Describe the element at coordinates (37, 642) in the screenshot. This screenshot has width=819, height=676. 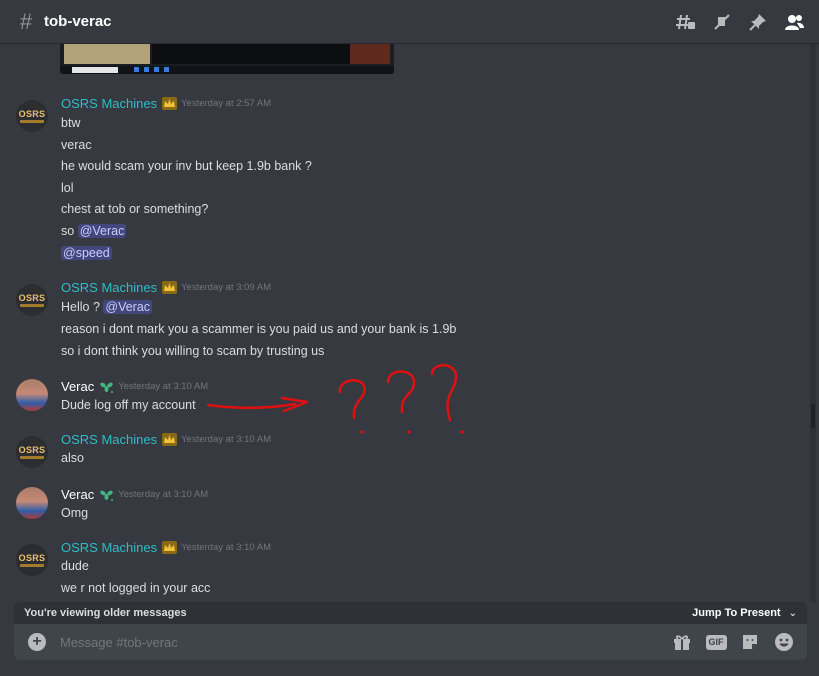
I see `add-icon: +` at that location.